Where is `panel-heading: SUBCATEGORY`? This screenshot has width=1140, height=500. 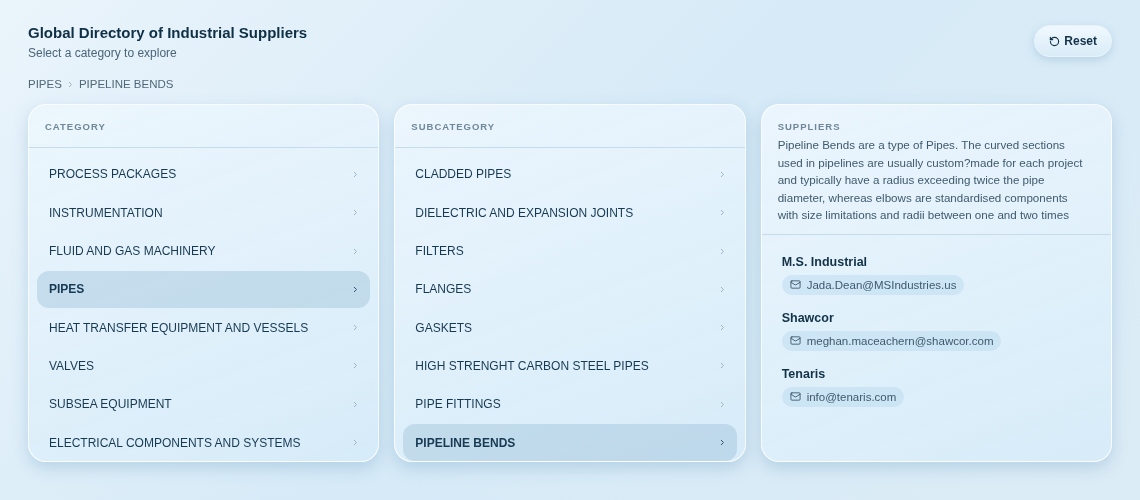 panel-heading: SUBCATEGORY is located at coordinates (453, 126).